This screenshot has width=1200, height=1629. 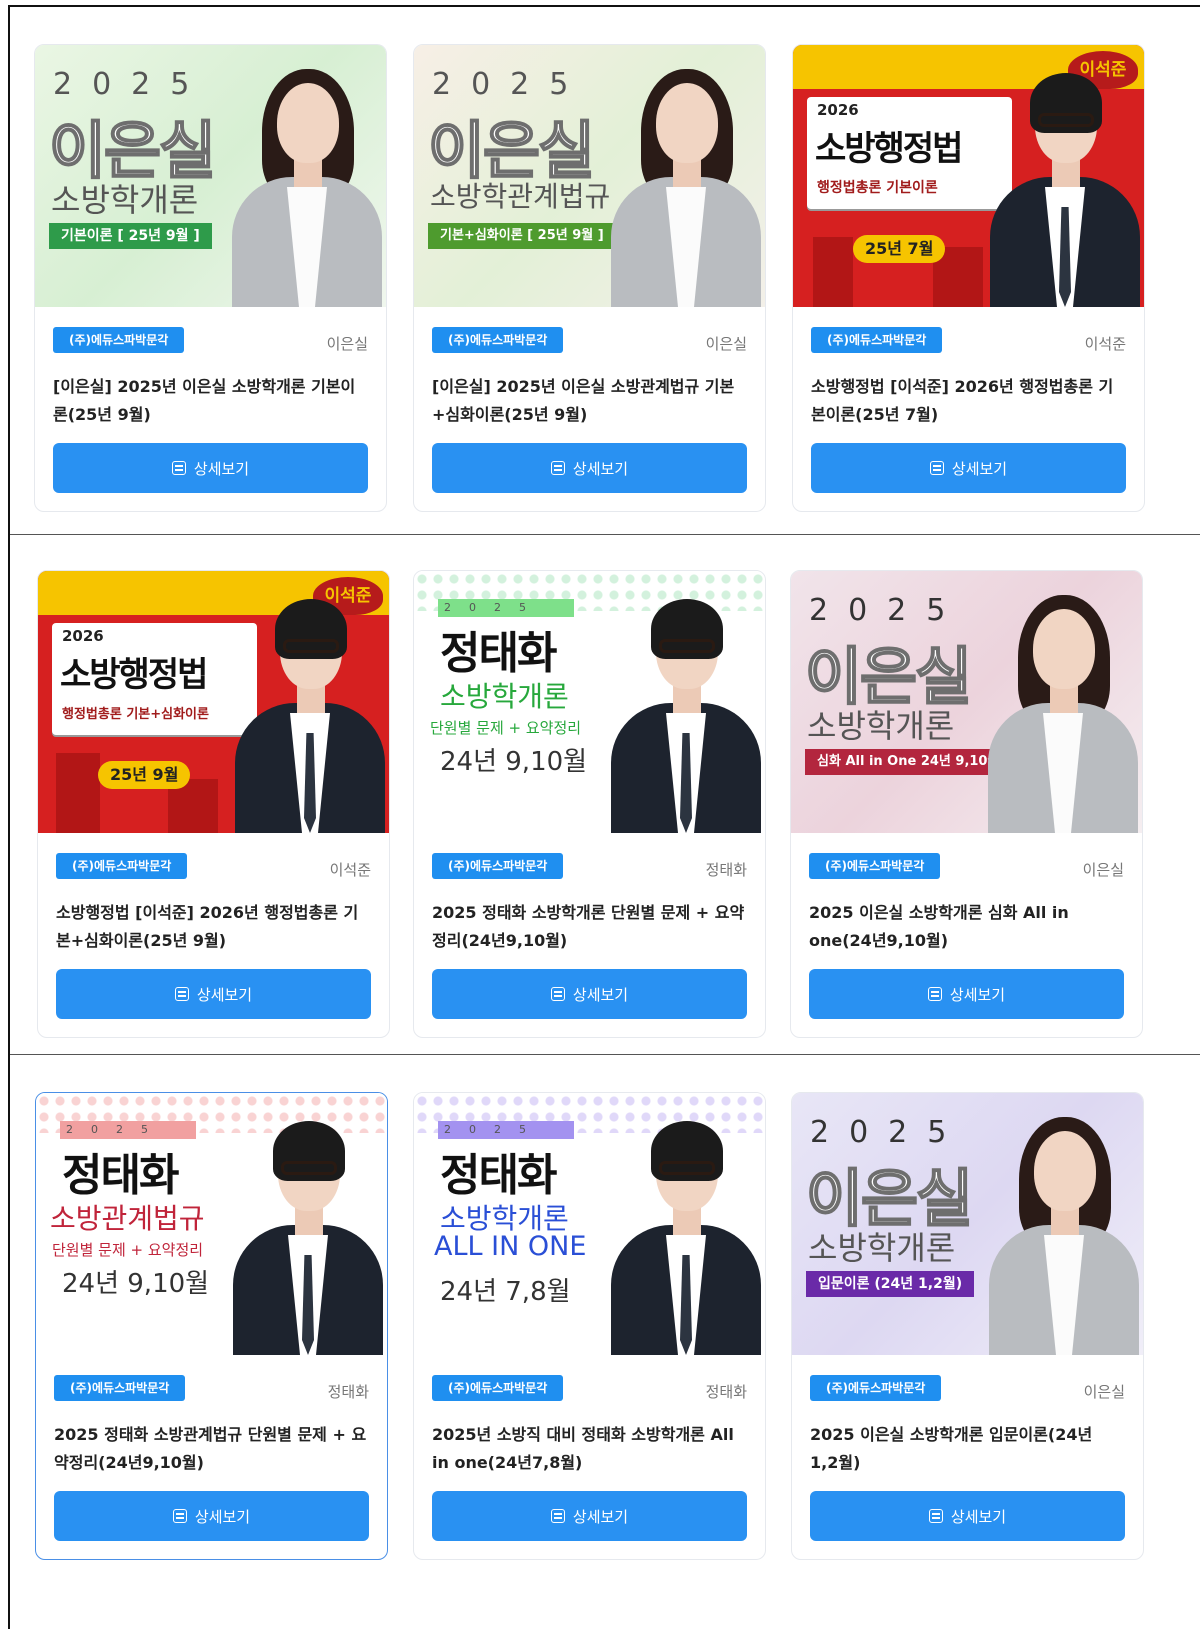 I want to click on thumb-subject: 소방학관계법규, so click(x=520, y=196).